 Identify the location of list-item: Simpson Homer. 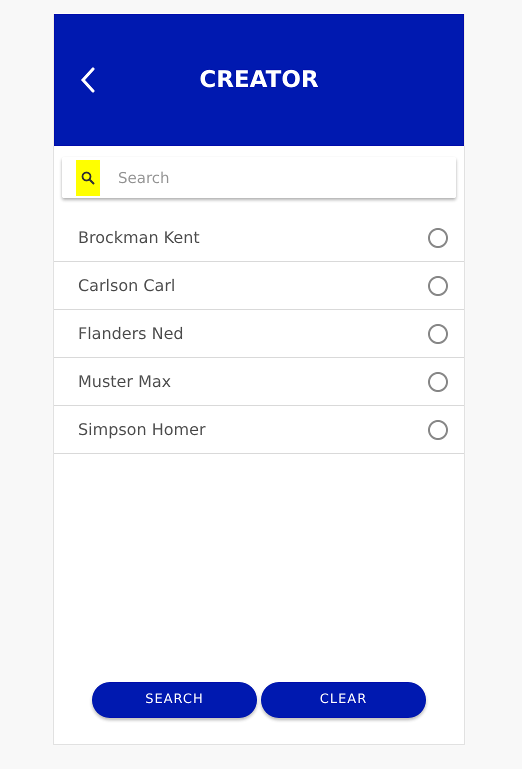
(259, 430).